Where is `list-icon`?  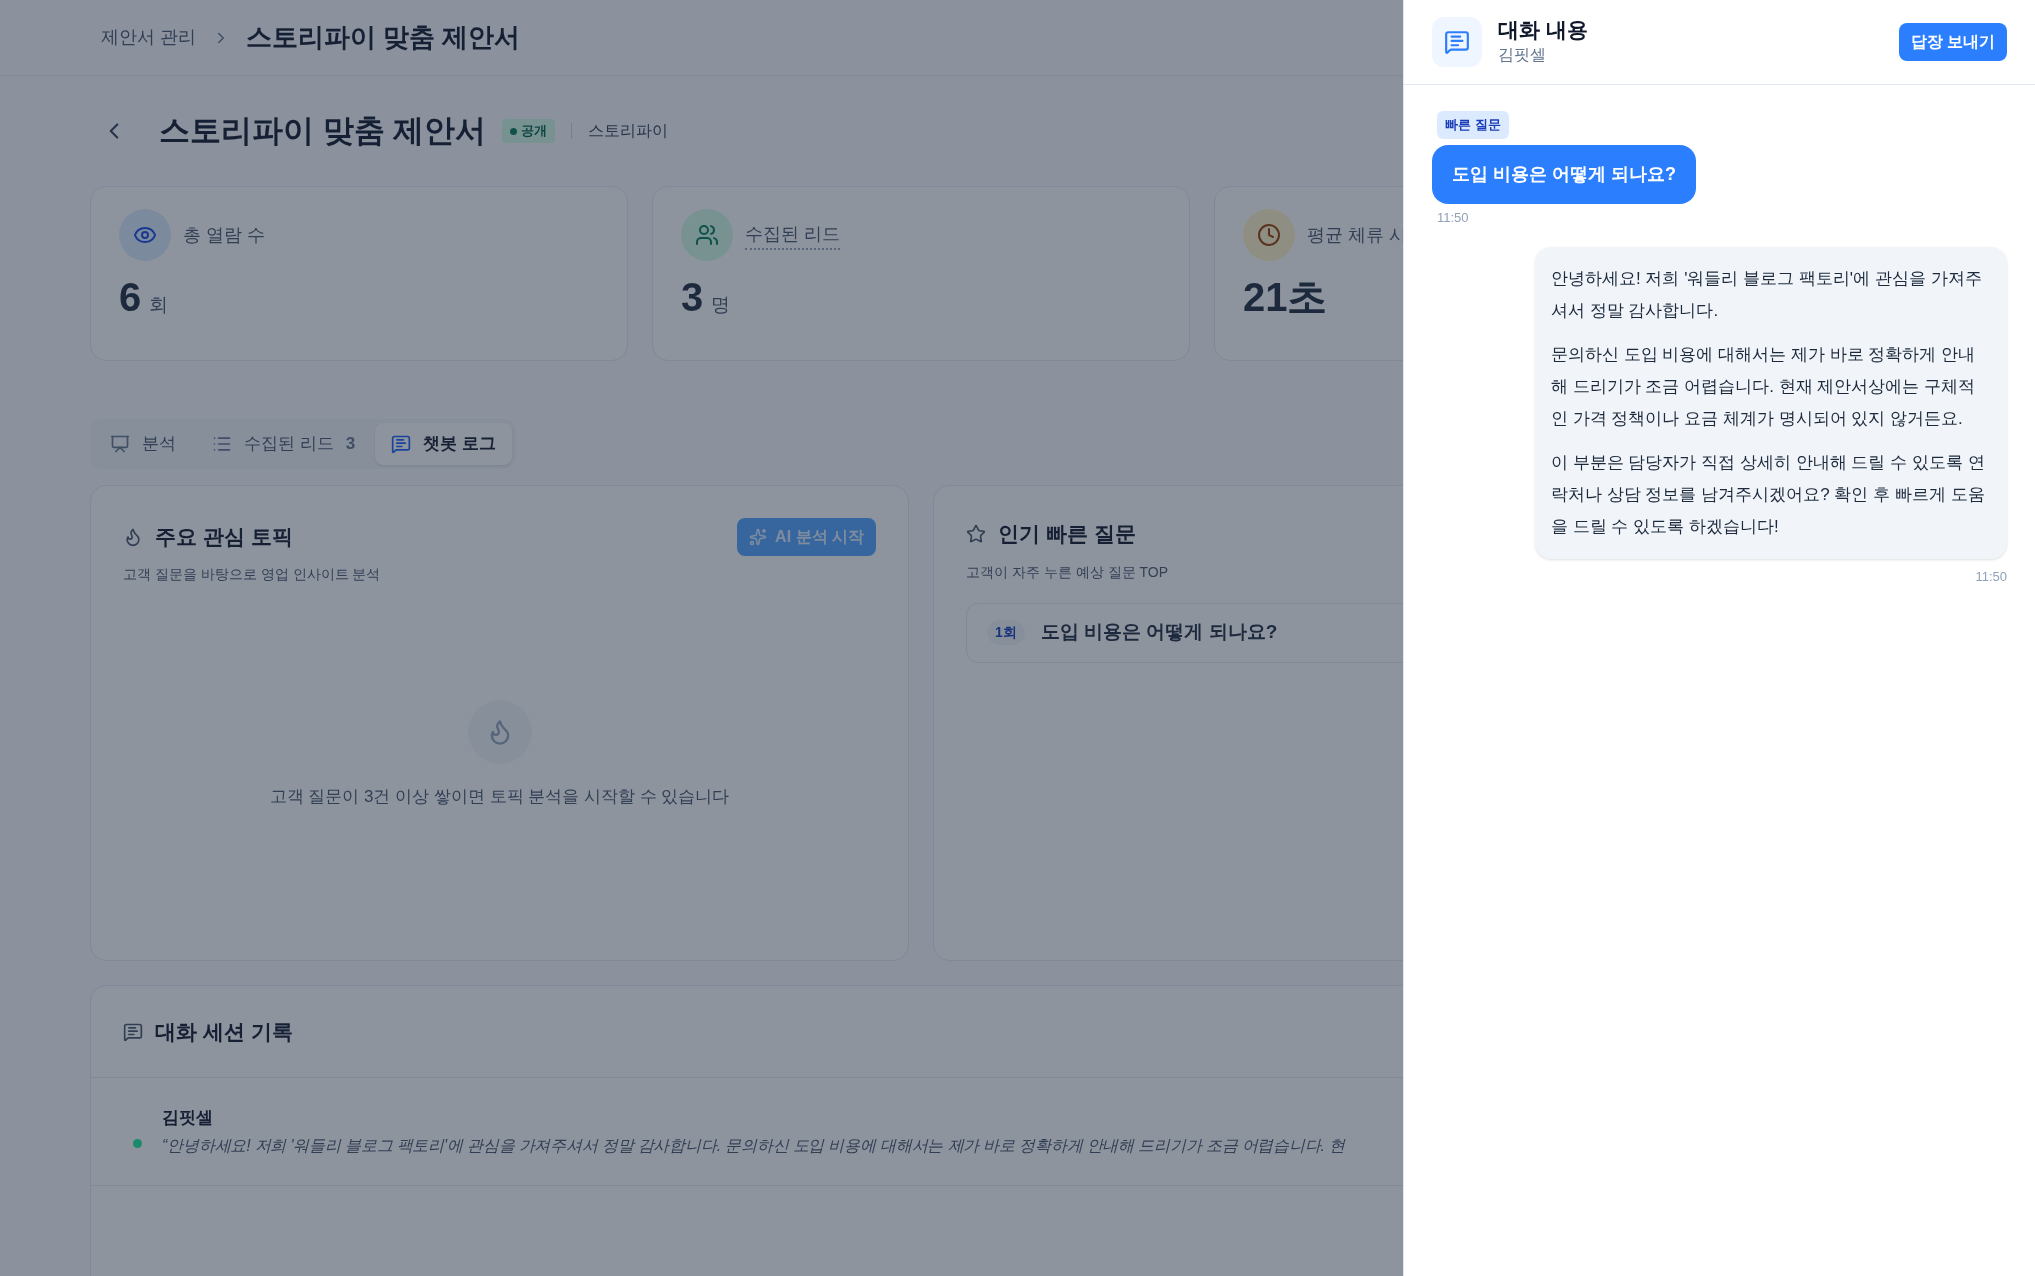
list-icon is located at coordinates (222, 444).